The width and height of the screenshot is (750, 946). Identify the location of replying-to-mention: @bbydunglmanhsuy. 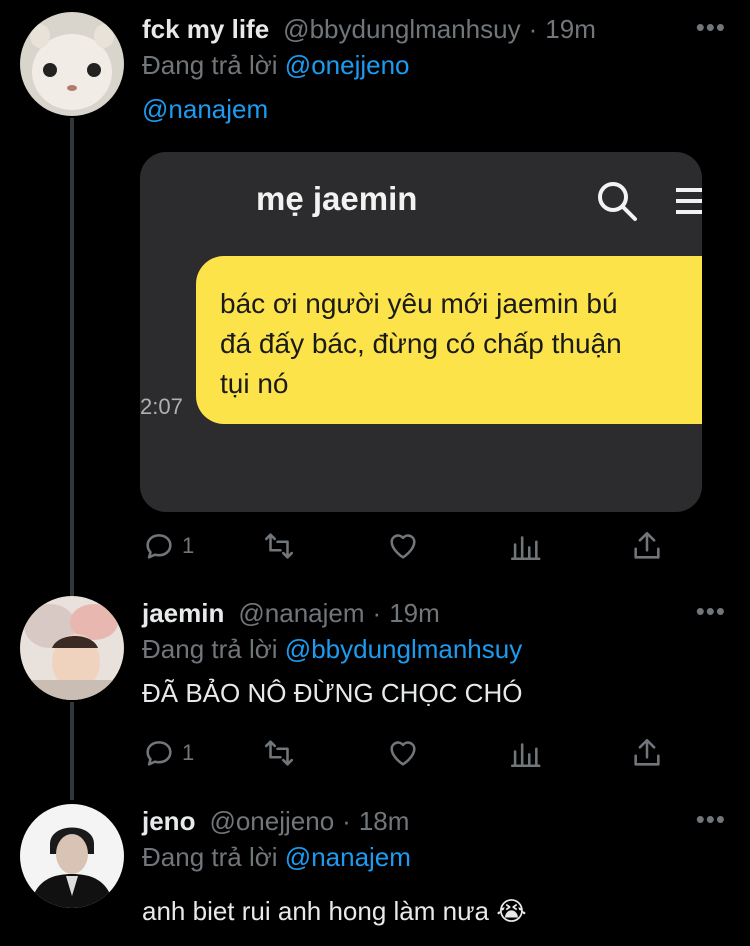
(403, 649).